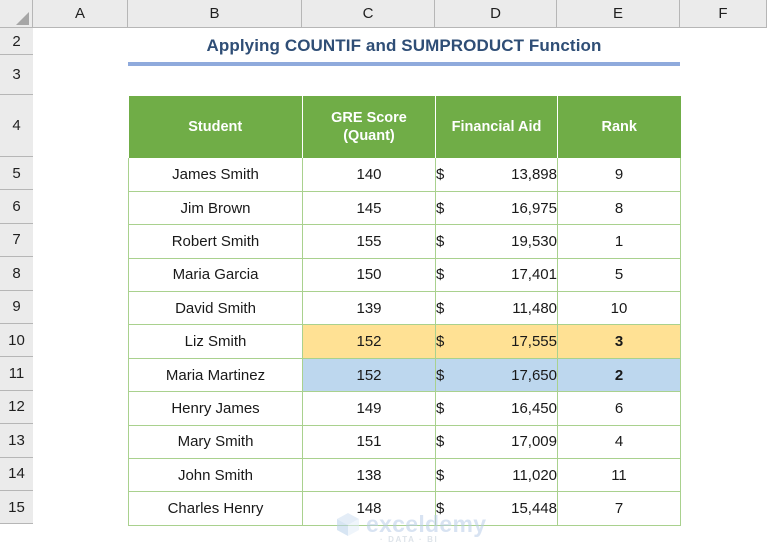  Describe the element at coordinates (619, 175) in the screenshot. I see `cell-rank: 9` at that location.